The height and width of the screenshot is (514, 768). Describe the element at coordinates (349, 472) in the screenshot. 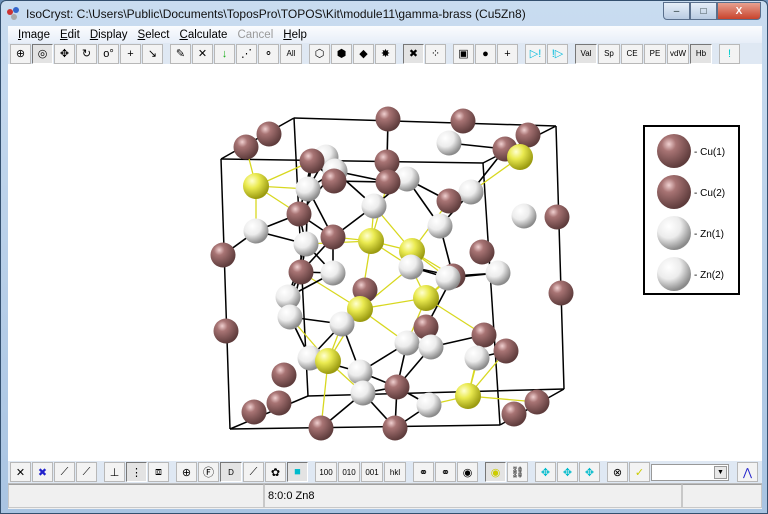

I see `button-010: 010` at that location.